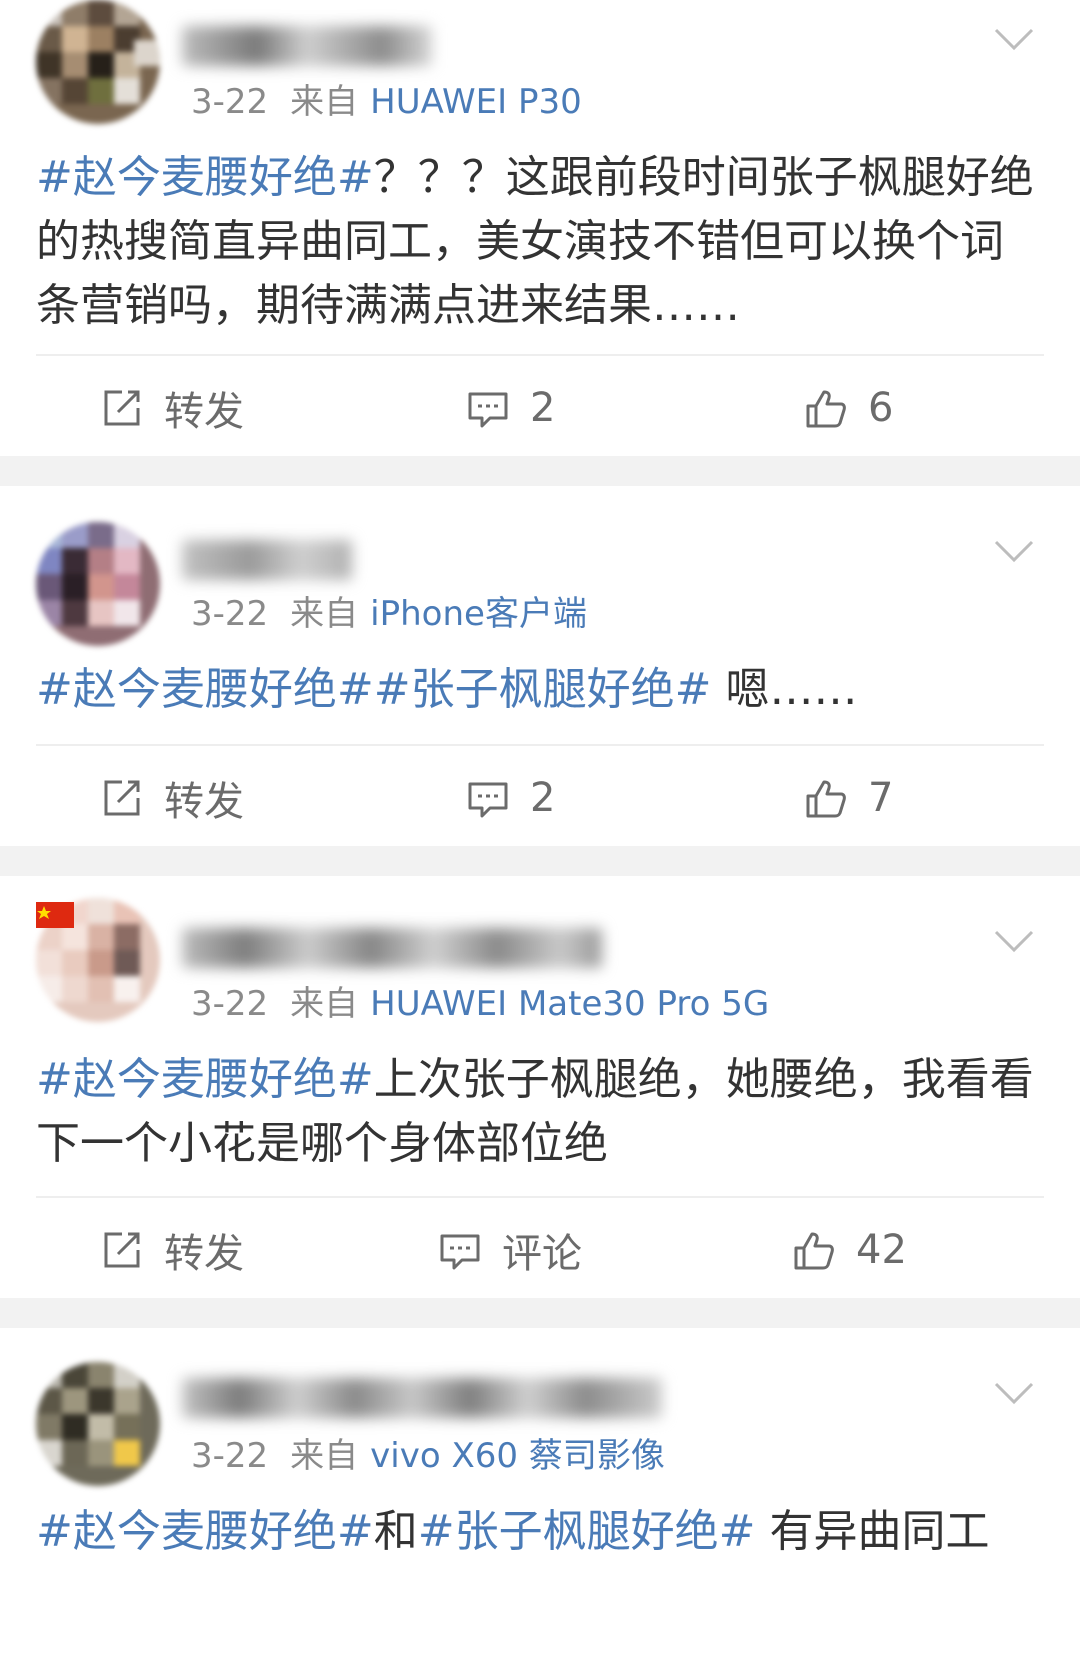  I want to click on post-content: #赵今麦腰好绝#上次张子枫腿绝，她腰绝，我看看下一个小花是哪个身体部位绝, so click(541, 1112).